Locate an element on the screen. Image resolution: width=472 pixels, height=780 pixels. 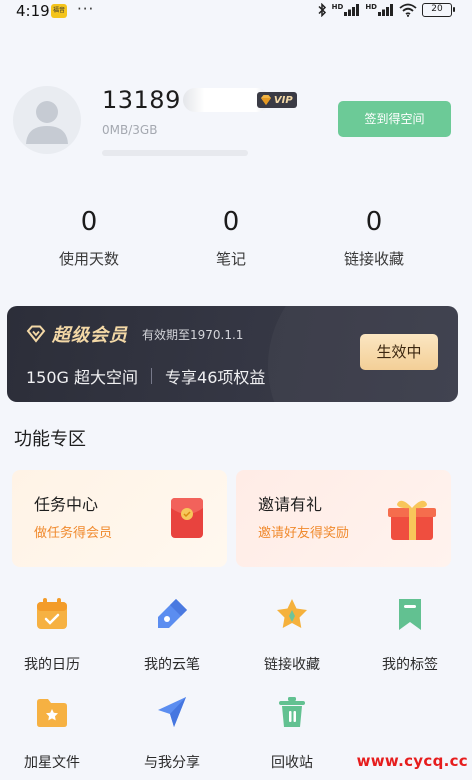
signal-icon-2: HD is located at coordinates (379, 10).